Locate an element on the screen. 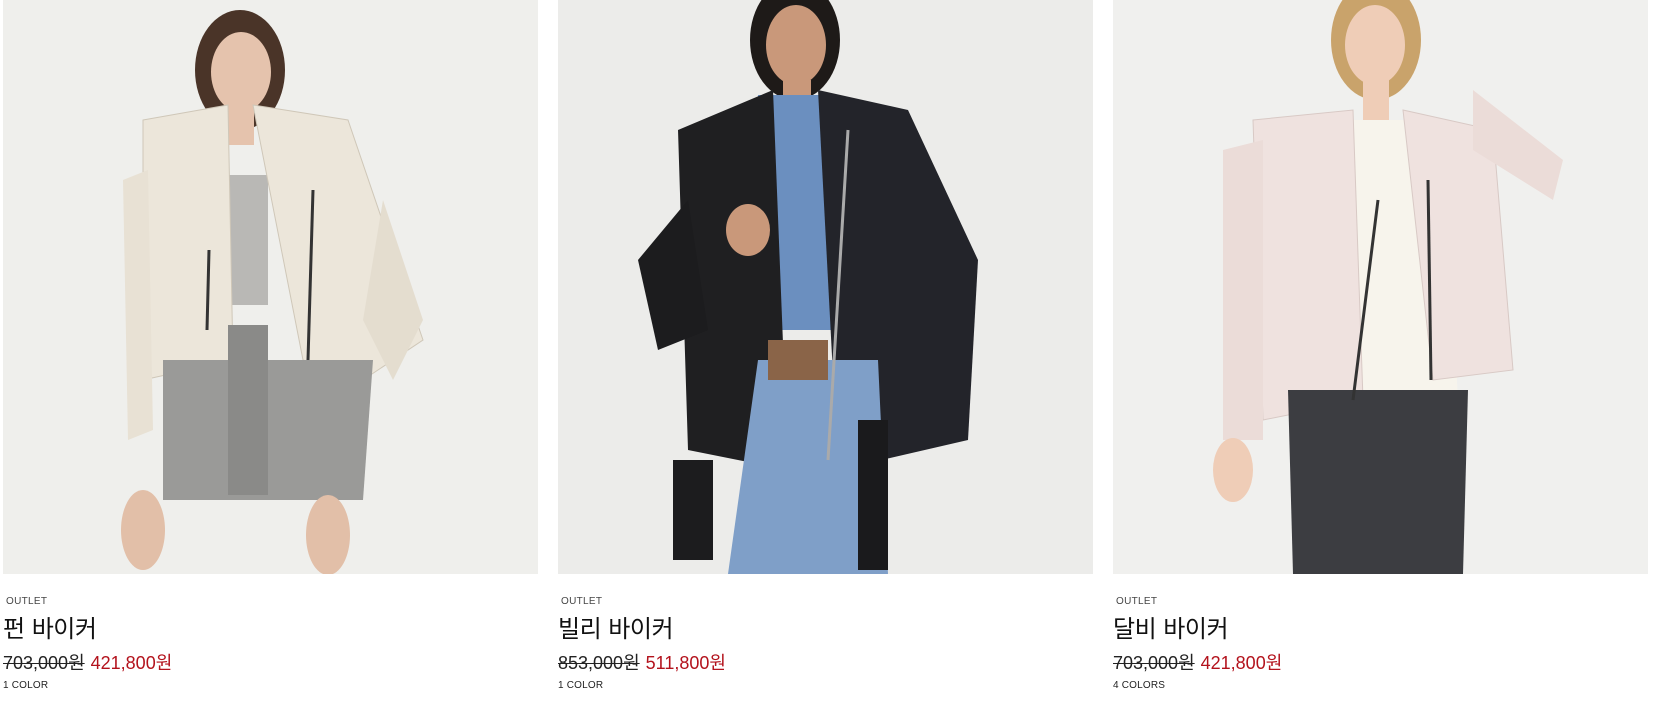  product-info: OUTLET 빌리 바이커 853,000원 511,800원 1 COLOR is located at coordinates (825, 643).